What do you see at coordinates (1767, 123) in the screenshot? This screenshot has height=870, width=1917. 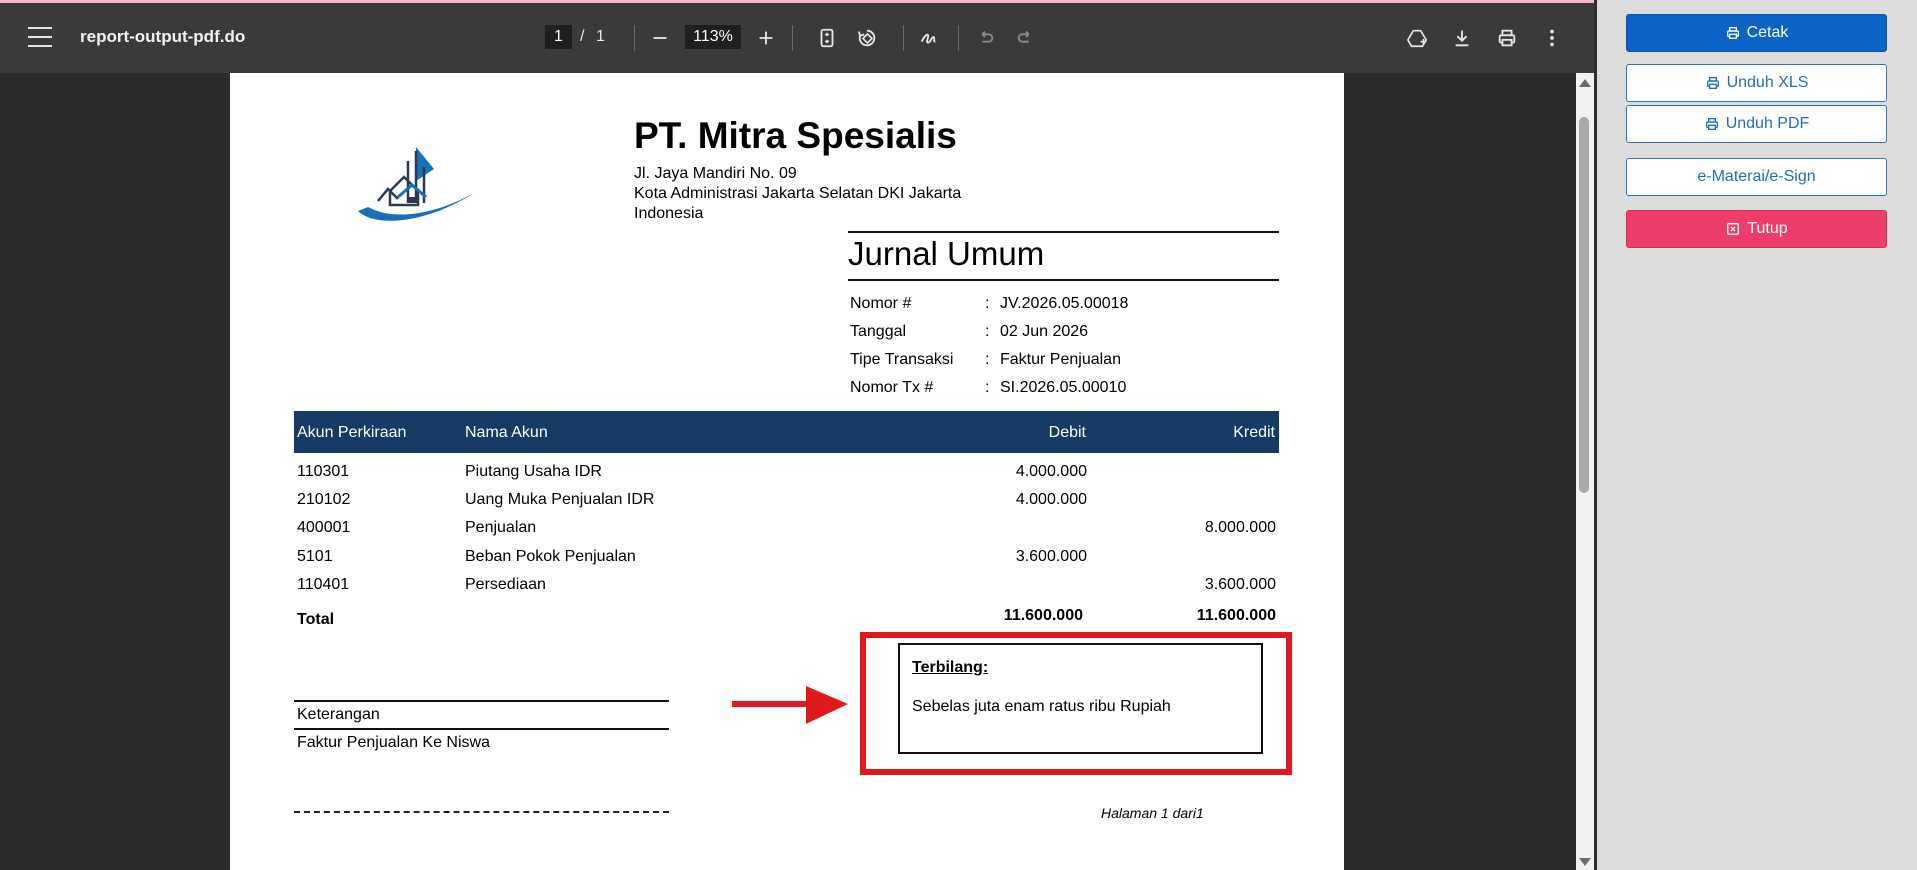 I see `download-pdf-label: Unduh PDF` at bounding box center [1767, 123].